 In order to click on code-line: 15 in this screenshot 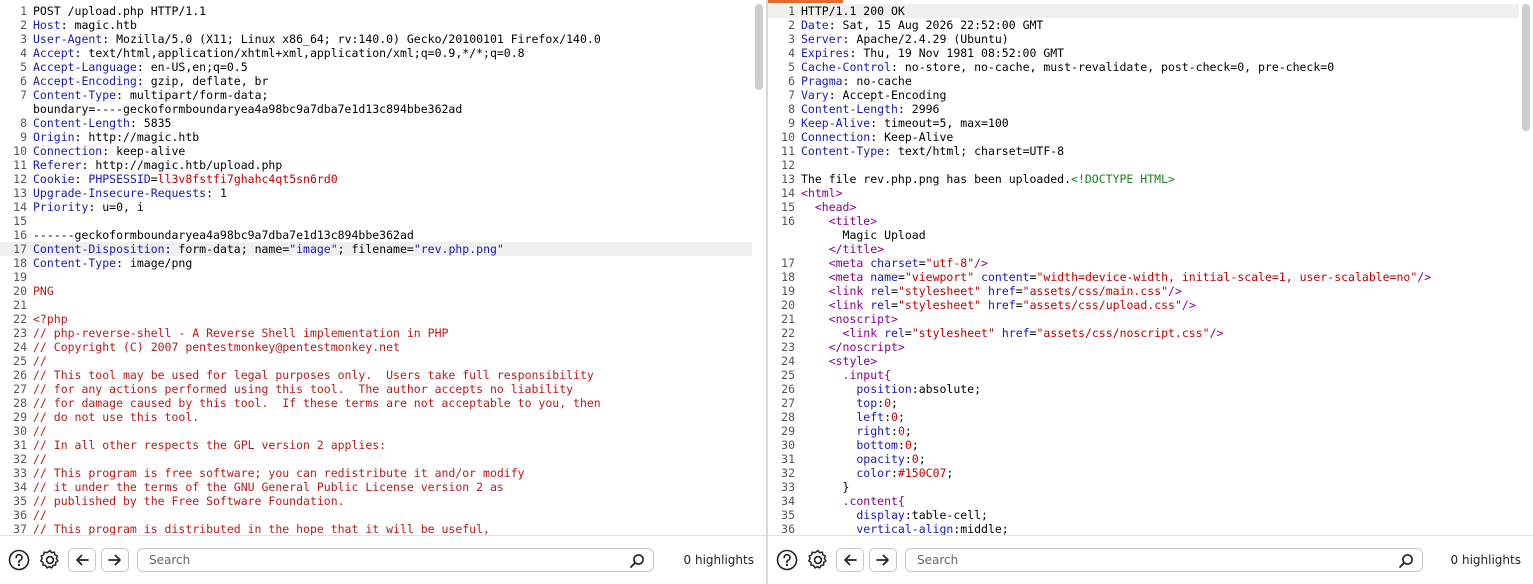, I will do `click(376, 221)`.